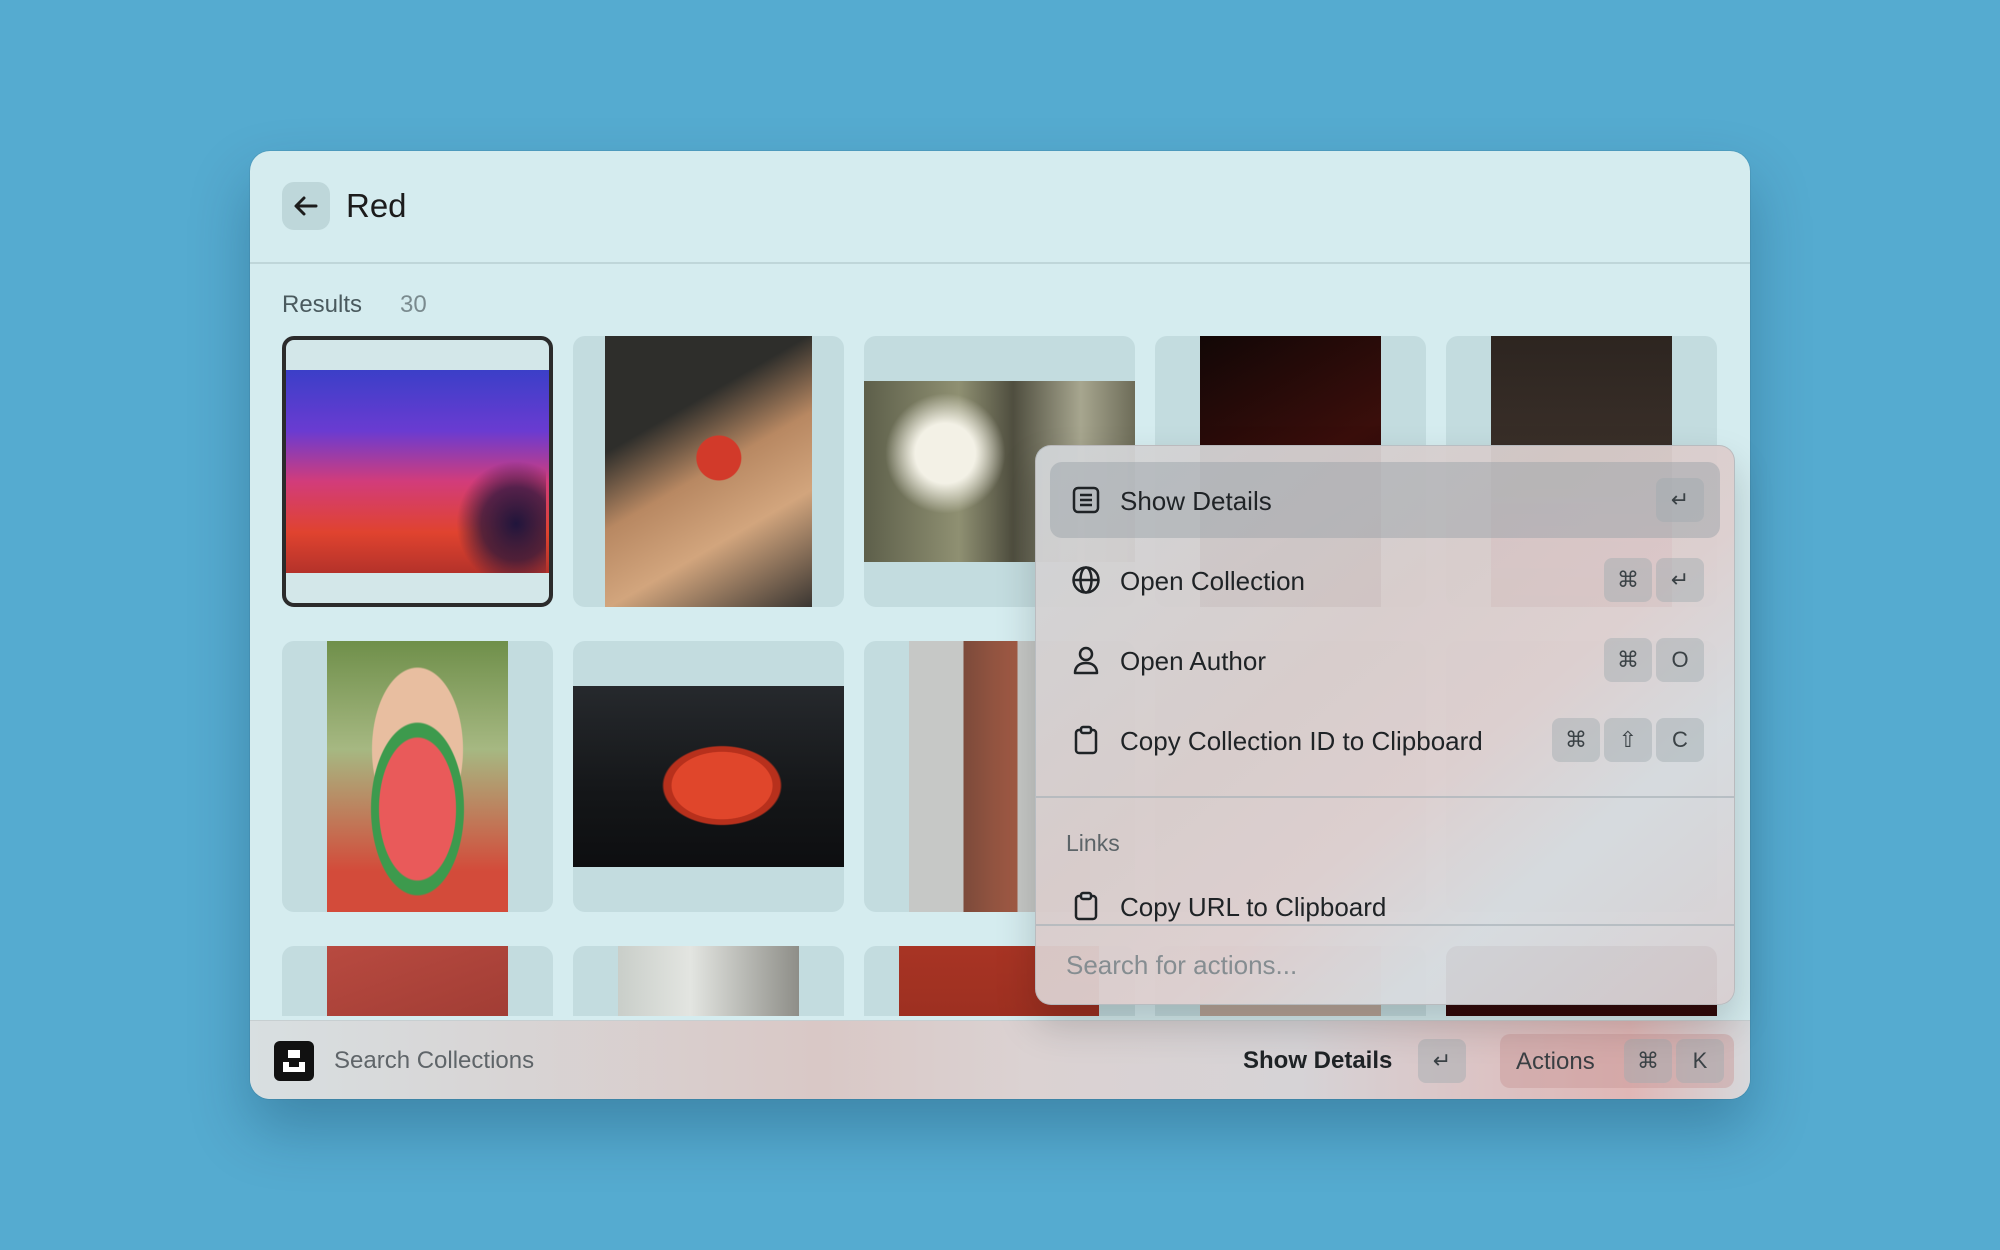 The height and width of the screenshot is (1250, 2000). Describe the element at coordinates (1385, 580) in the screenshot. I see `action-open-collection: Open Collection ⌘ ↵` at that location.